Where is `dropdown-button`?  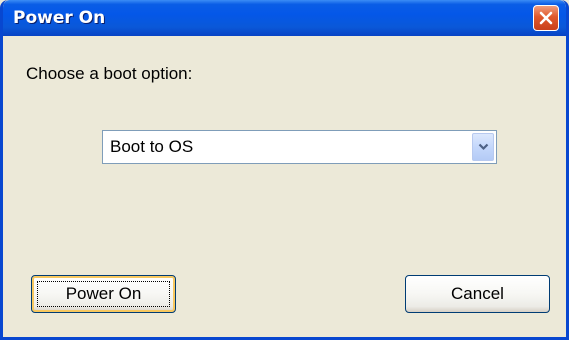 dropdown-button is located at coordinates (483, 147).